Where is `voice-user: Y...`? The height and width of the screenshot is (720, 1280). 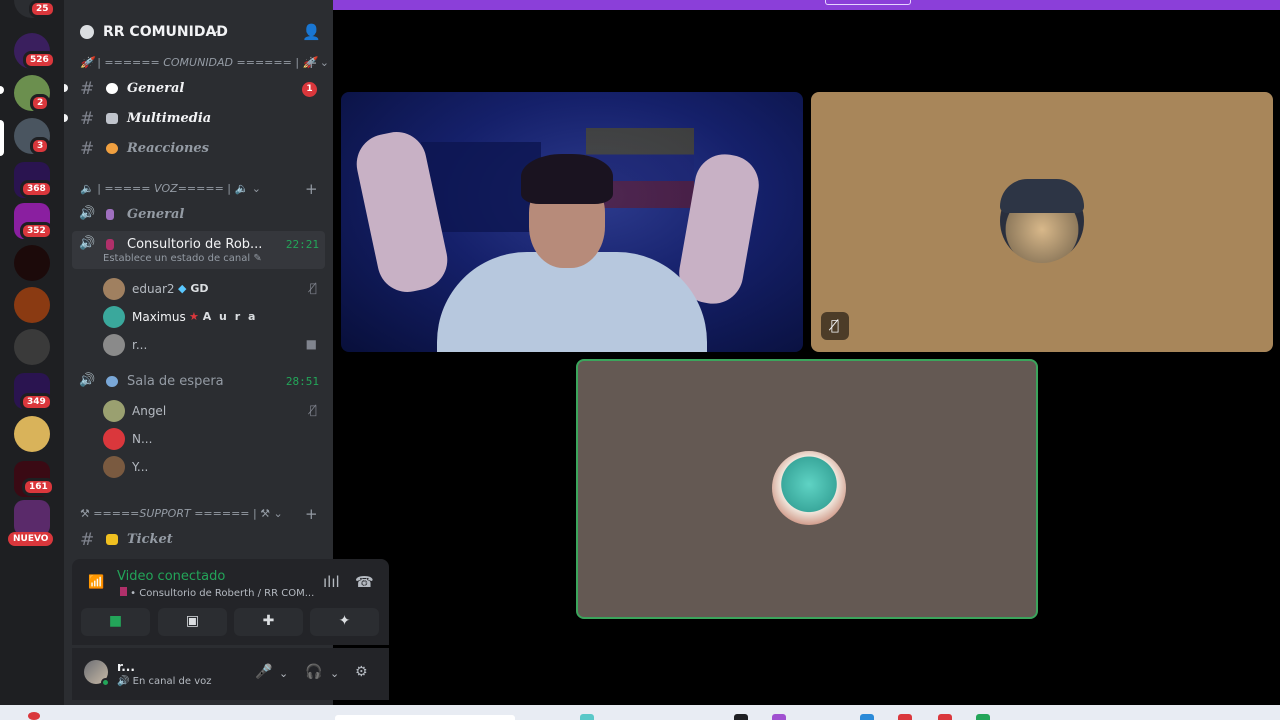 voice-user: Y... is located at coordinates (213, 468).